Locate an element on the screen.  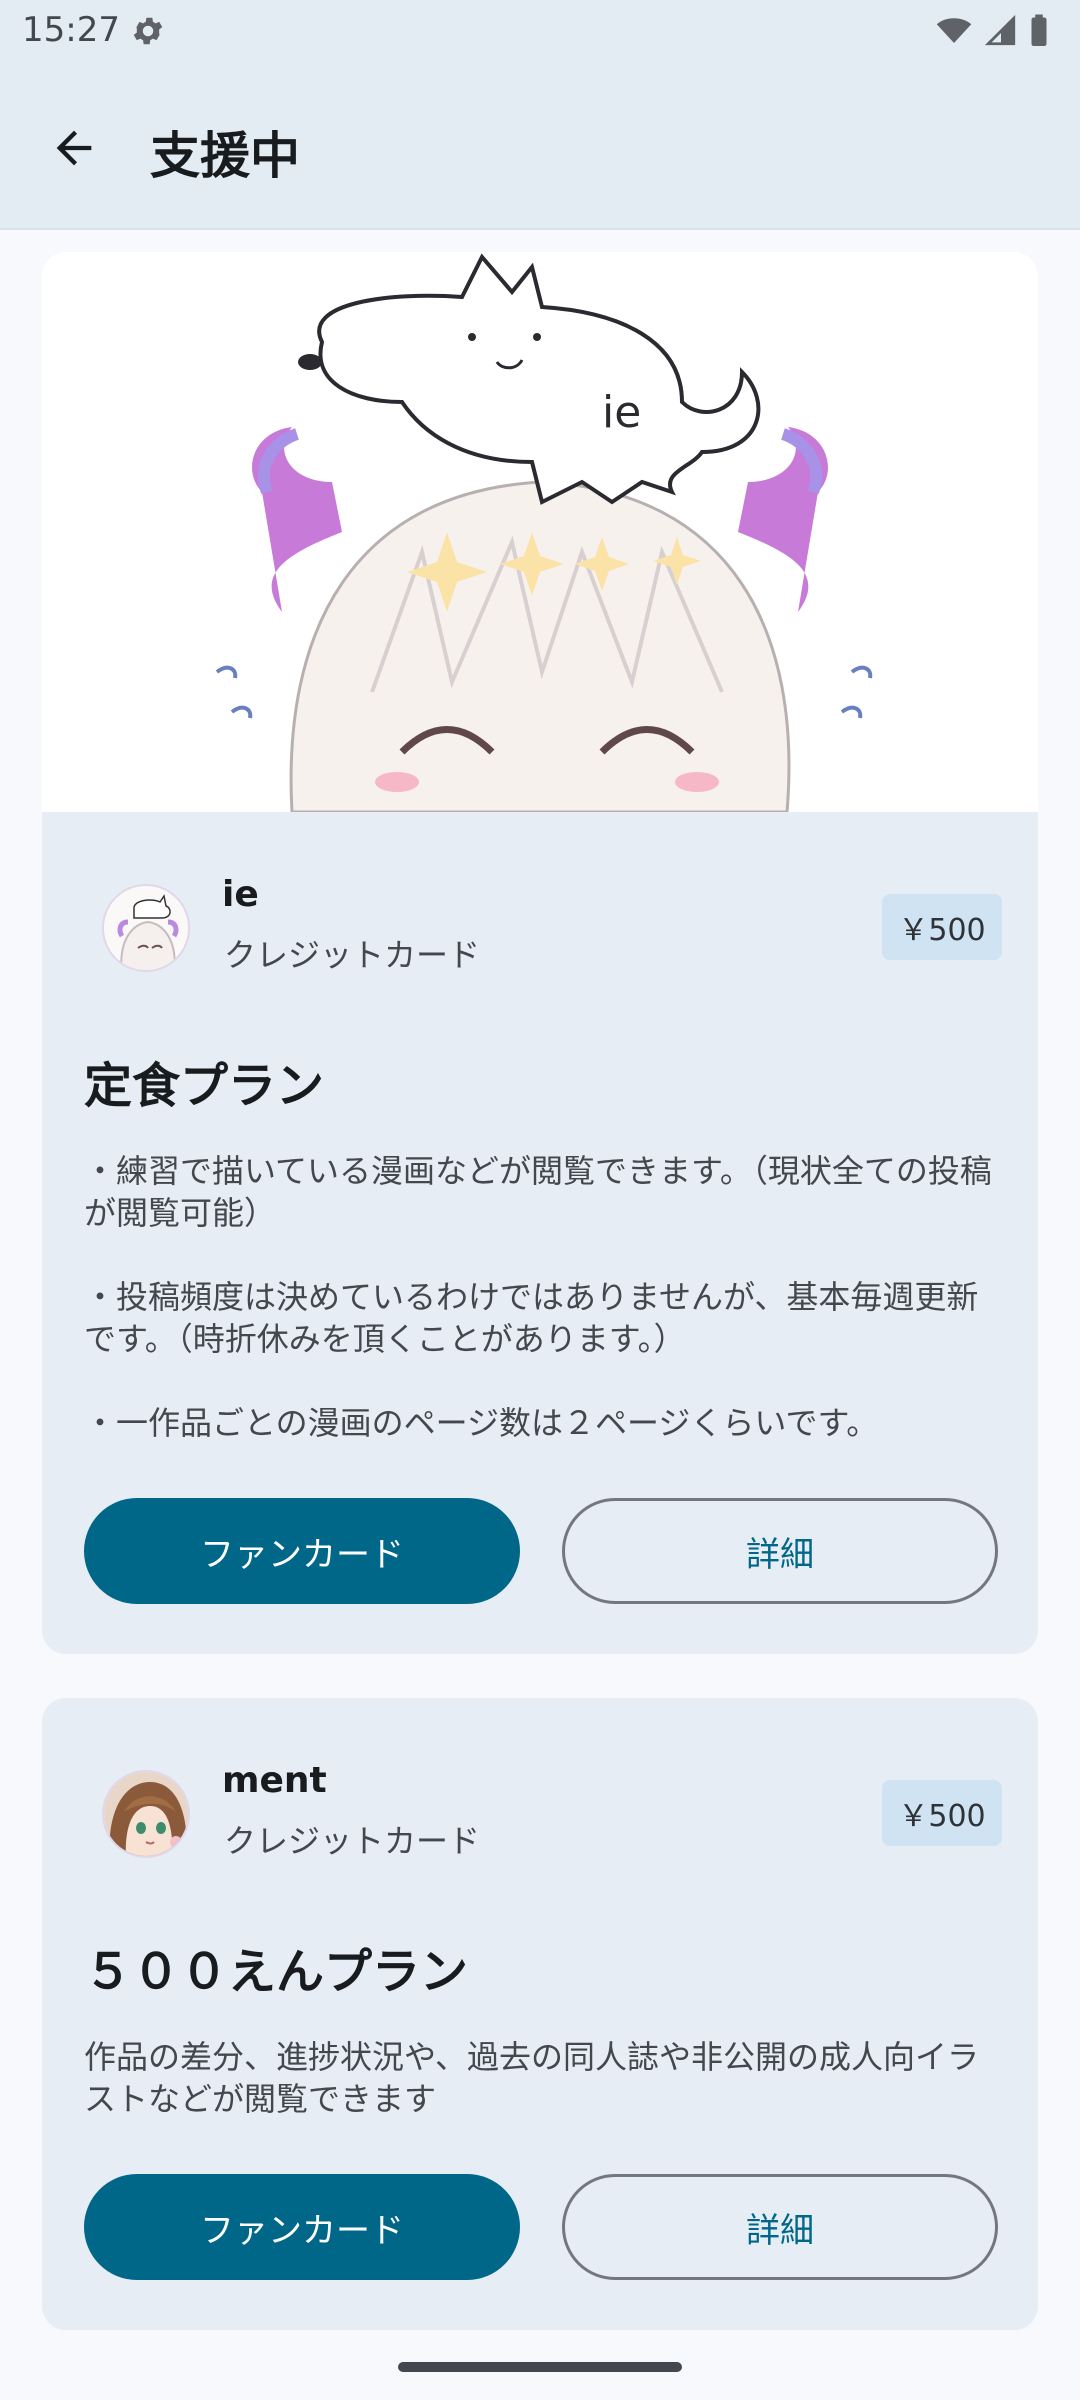
creator-name: ie is located at coordinates (240, 894).